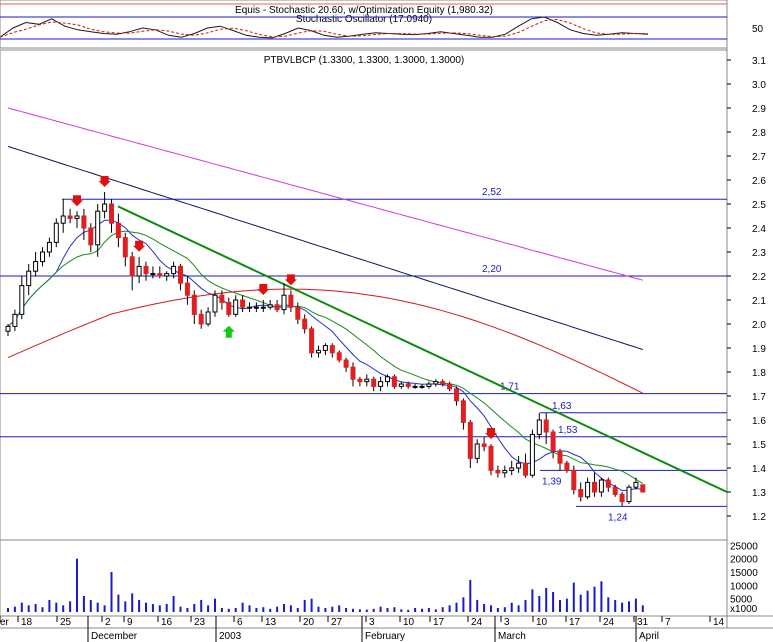 Image resolution: width=773 pixels, height=642 pixels. Describe the element at coordinates (759, 253) in the screenshot. I see `price-tick-label: 2.3` at that location.